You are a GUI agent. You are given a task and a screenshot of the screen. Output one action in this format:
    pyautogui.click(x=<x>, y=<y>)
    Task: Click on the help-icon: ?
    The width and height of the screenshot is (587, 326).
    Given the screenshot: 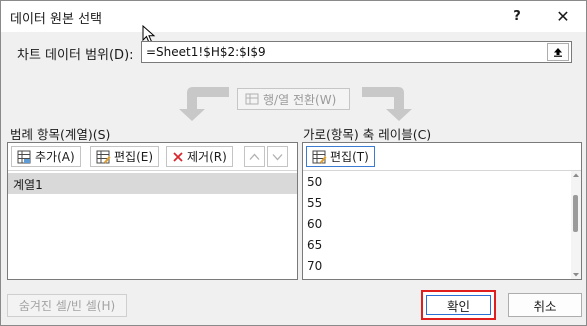 What is the action you would take?
    pyautogui.click(x=517, y=16)
    